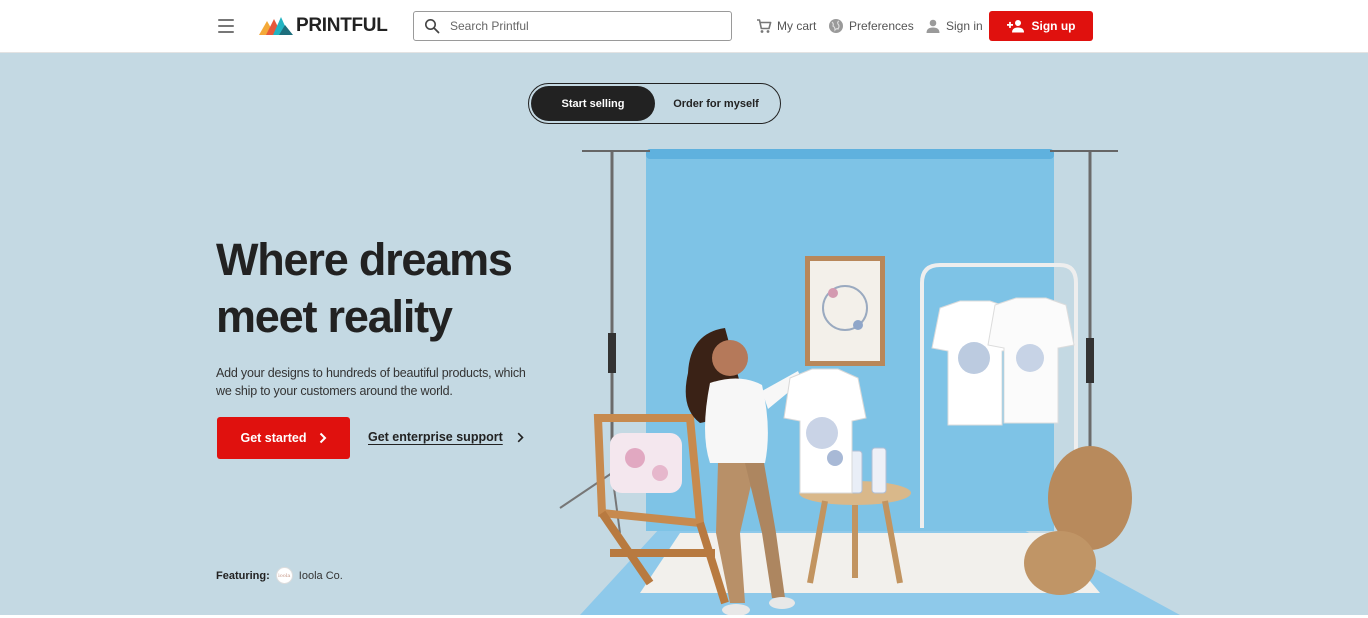 The height and width of the screenshot is (618, 1368). What do you see at coordinates (836, 26) in the screenshot?
I see `globe-icon` at bounding box center [836, 26].